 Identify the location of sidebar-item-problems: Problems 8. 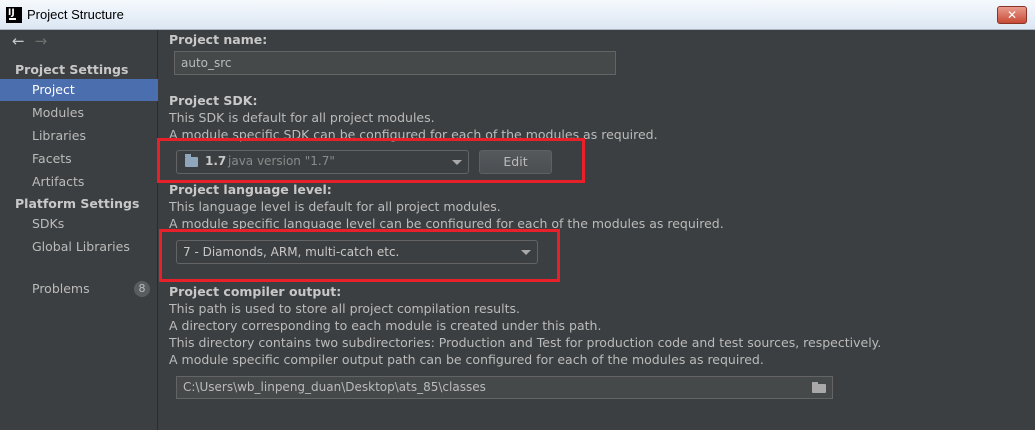
(79, 289).